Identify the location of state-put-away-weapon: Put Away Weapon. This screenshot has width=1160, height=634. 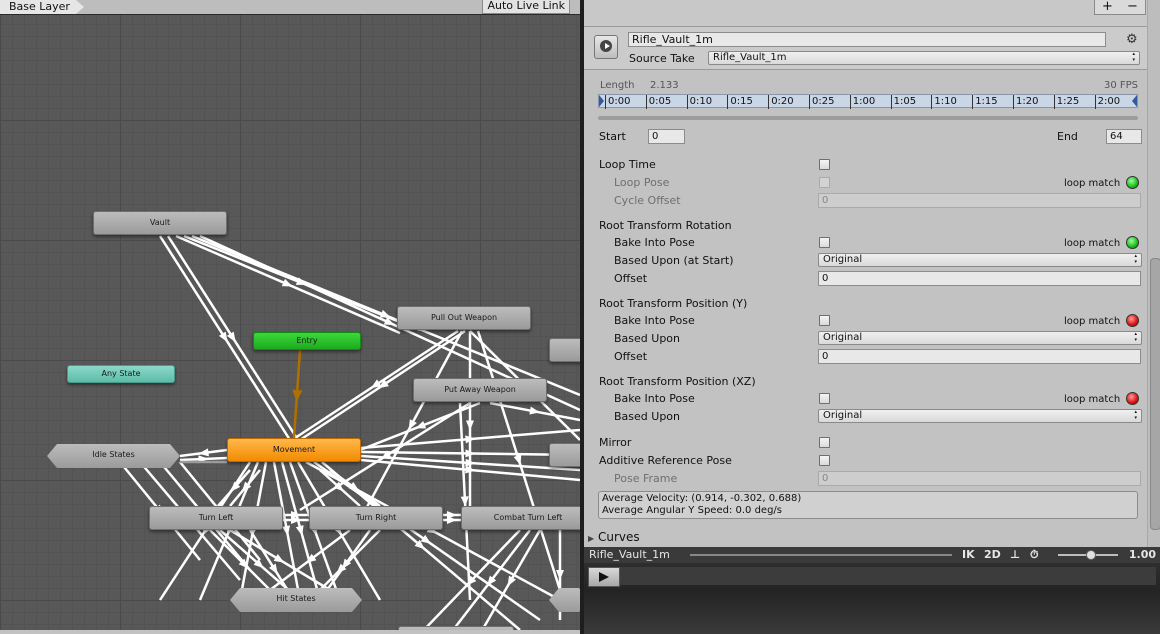
(480, 390).